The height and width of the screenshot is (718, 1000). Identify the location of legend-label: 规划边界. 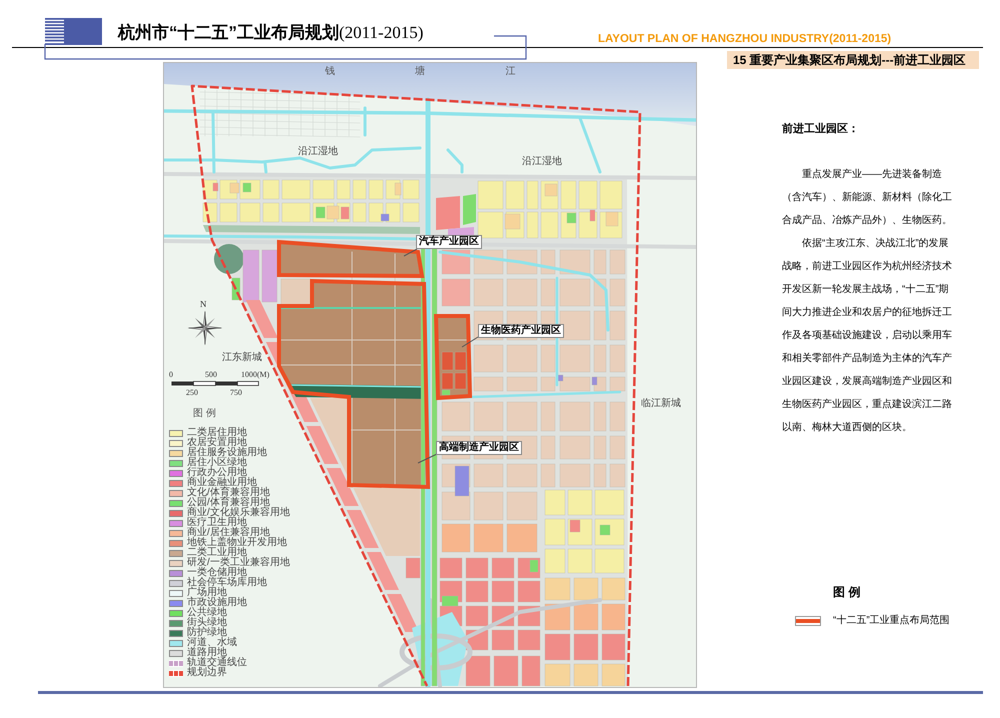
(207, 673).